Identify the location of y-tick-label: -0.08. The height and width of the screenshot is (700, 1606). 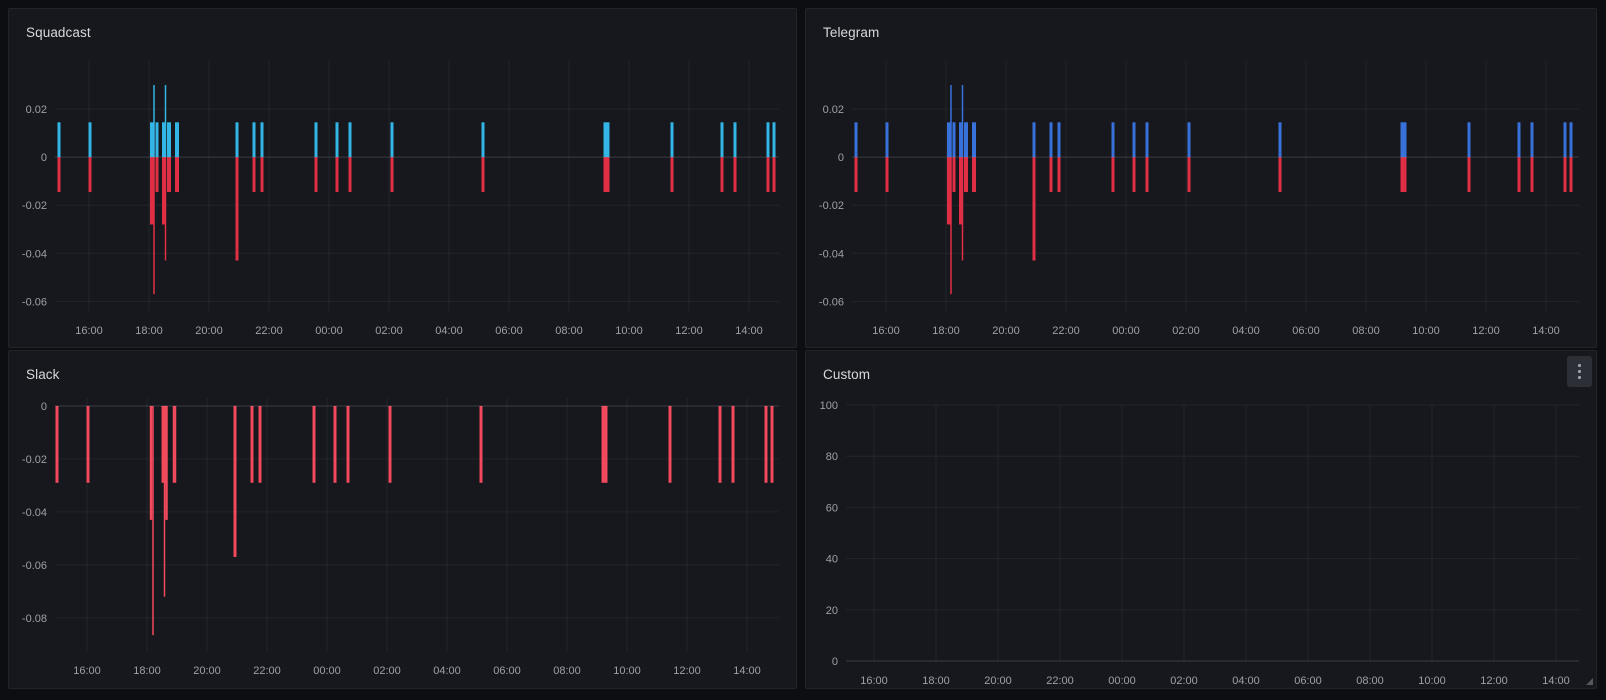
(34, 619).